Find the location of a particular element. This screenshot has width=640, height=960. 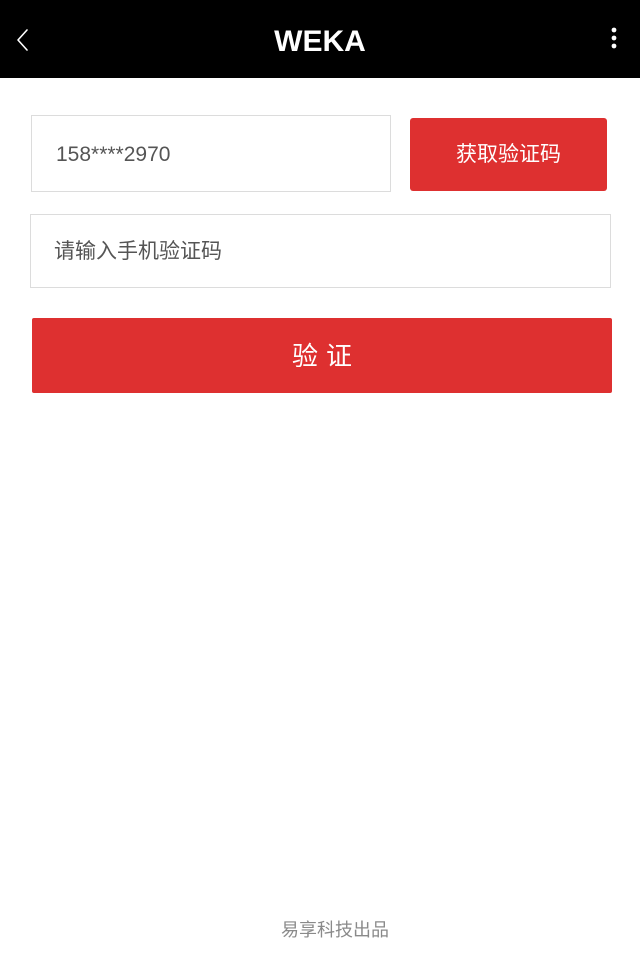

verification-code-input is located at coordinates (320, 251).